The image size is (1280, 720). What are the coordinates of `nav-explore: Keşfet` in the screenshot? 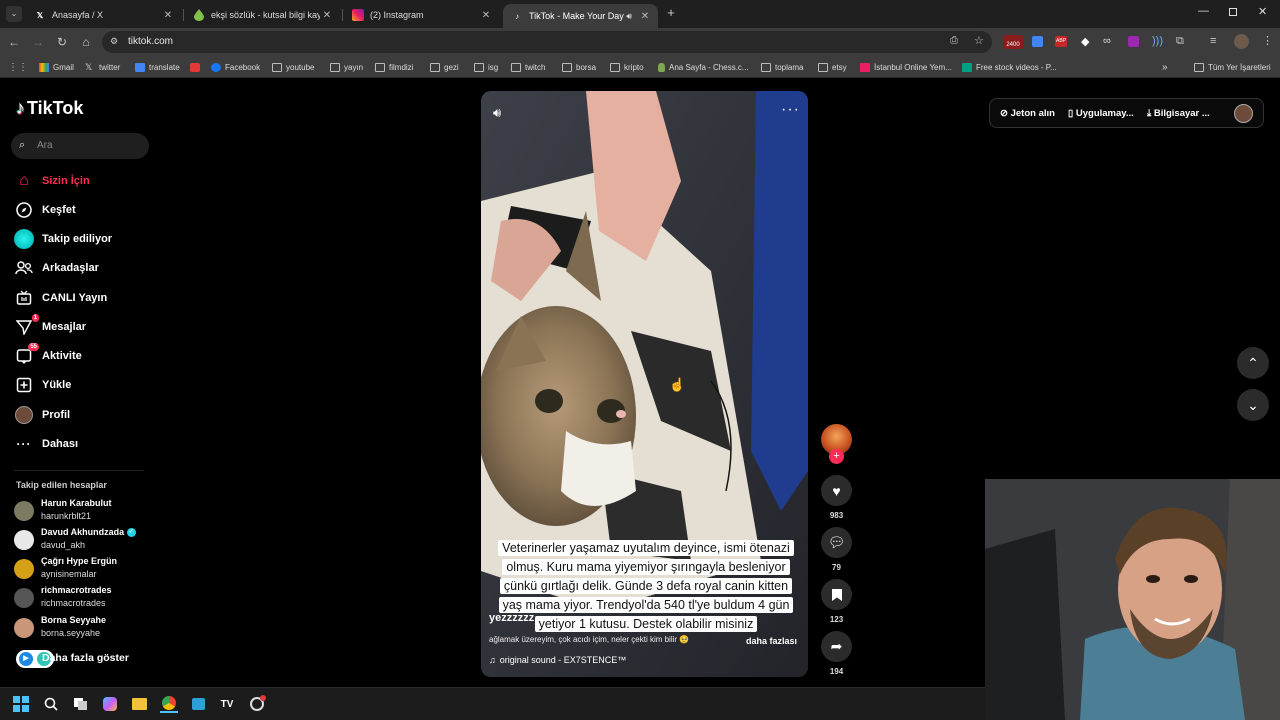 It's located at (45, 210).